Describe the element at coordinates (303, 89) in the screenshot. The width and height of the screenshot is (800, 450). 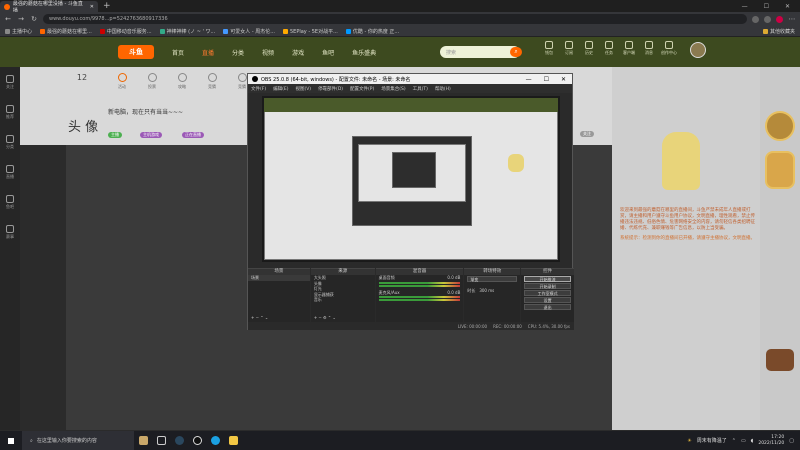
I see `obs-menu-view: 视图(V)` at that location.